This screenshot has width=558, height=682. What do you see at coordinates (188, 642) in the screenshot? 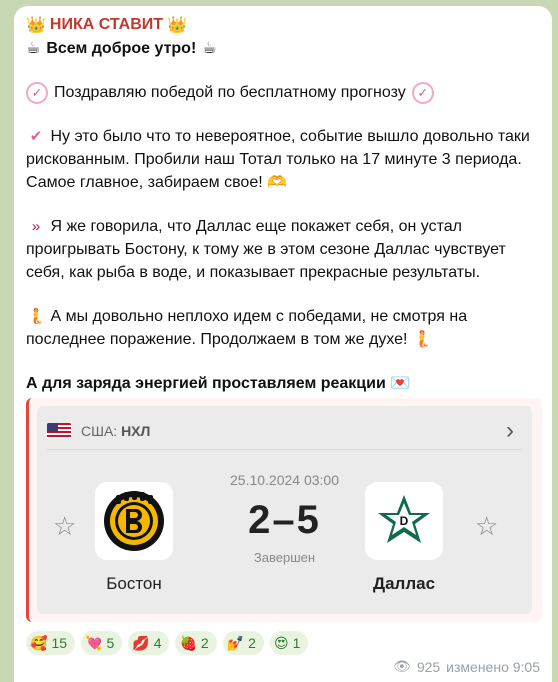
I see `strawberry-icon: 🍓` at bounding box center [188, 642].